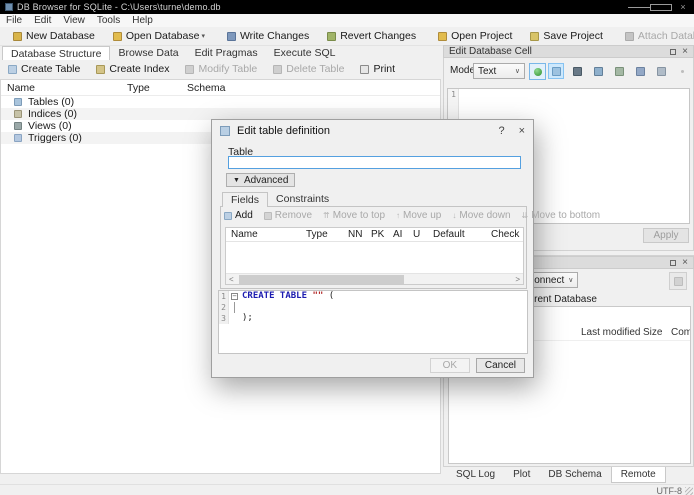  Describe the element at coordinates (683, 7) in the screenshot. I see `close-button: ×` at that location.